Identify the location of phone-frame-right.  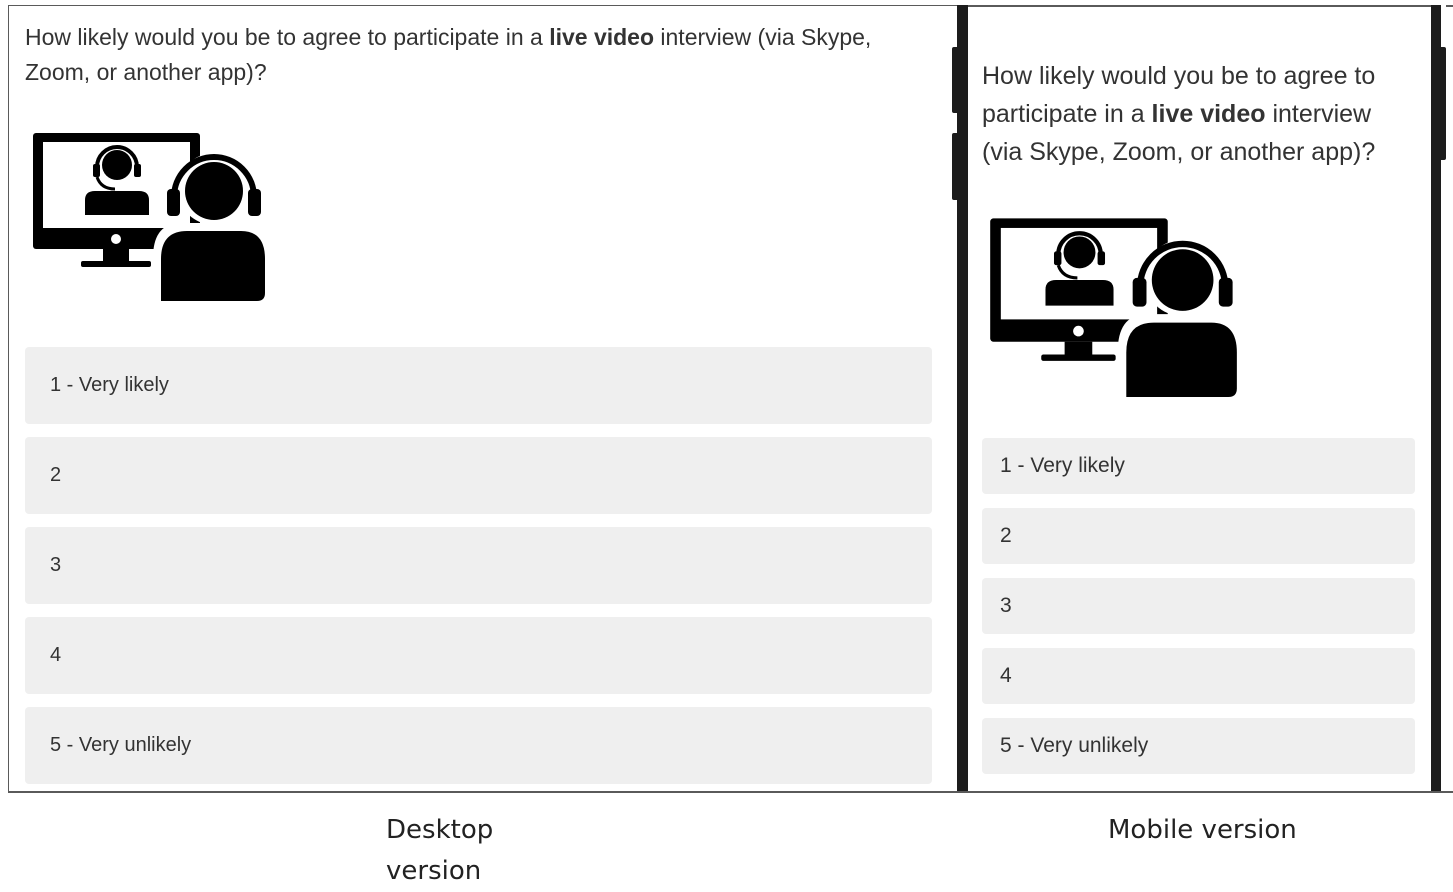
(1436, 398).